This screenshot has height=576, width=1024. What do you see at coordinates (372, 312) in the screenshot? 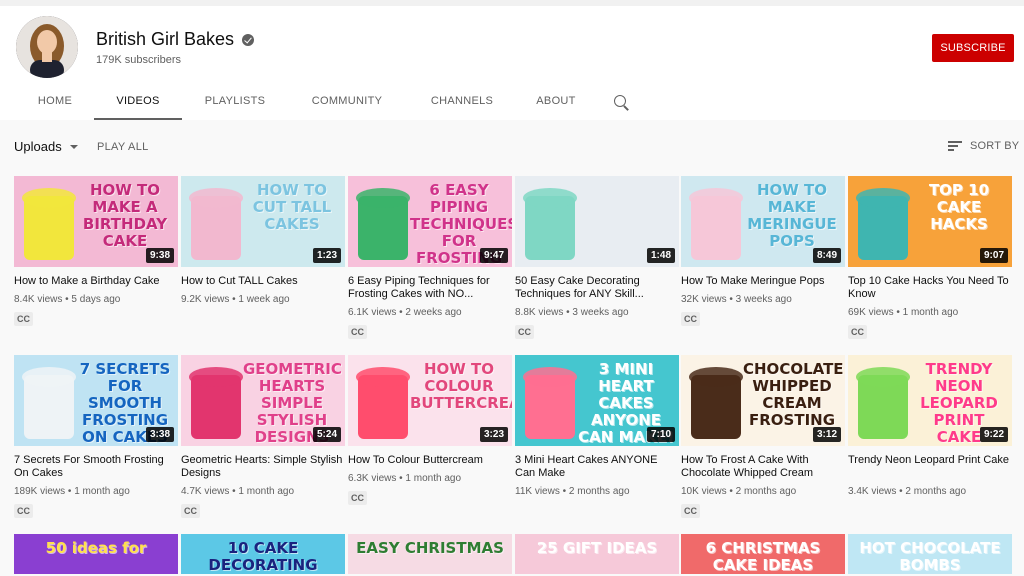
I see `video-views: 6.1K views` at bounding box center [372, 312].